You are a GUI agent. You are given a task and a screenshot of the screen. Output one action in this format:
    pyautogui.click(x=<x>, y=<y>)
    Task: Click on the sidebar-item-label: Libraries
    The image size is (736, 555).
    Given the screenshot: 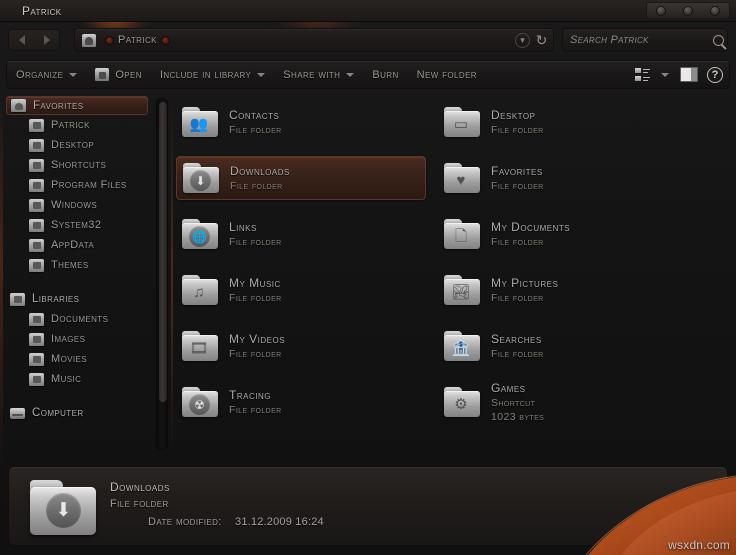 What is the action you would take?
    pyautogui.click(x=56, y=299)
    